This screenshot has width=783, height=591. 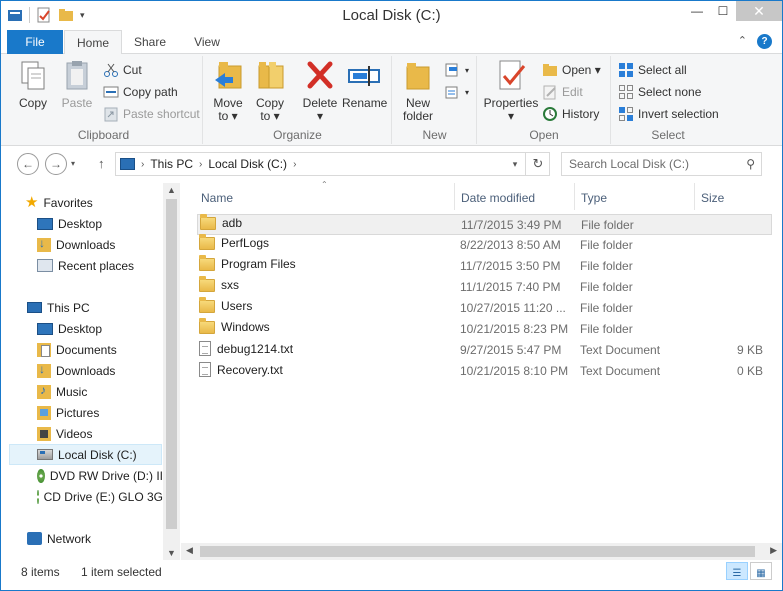 I want to click on file-list-horizontal-scrollbar: ◀ ▶, so click(x=481, y=551).